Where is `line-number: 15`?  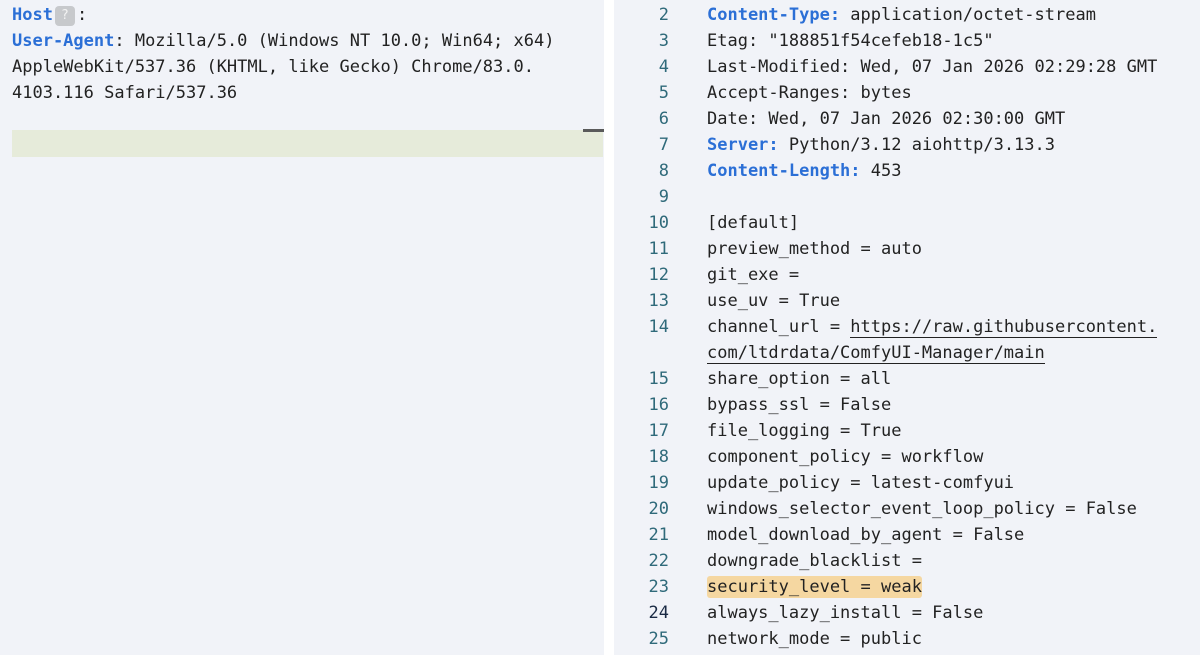
line-number: 15 is located at coordinates (658, 379).